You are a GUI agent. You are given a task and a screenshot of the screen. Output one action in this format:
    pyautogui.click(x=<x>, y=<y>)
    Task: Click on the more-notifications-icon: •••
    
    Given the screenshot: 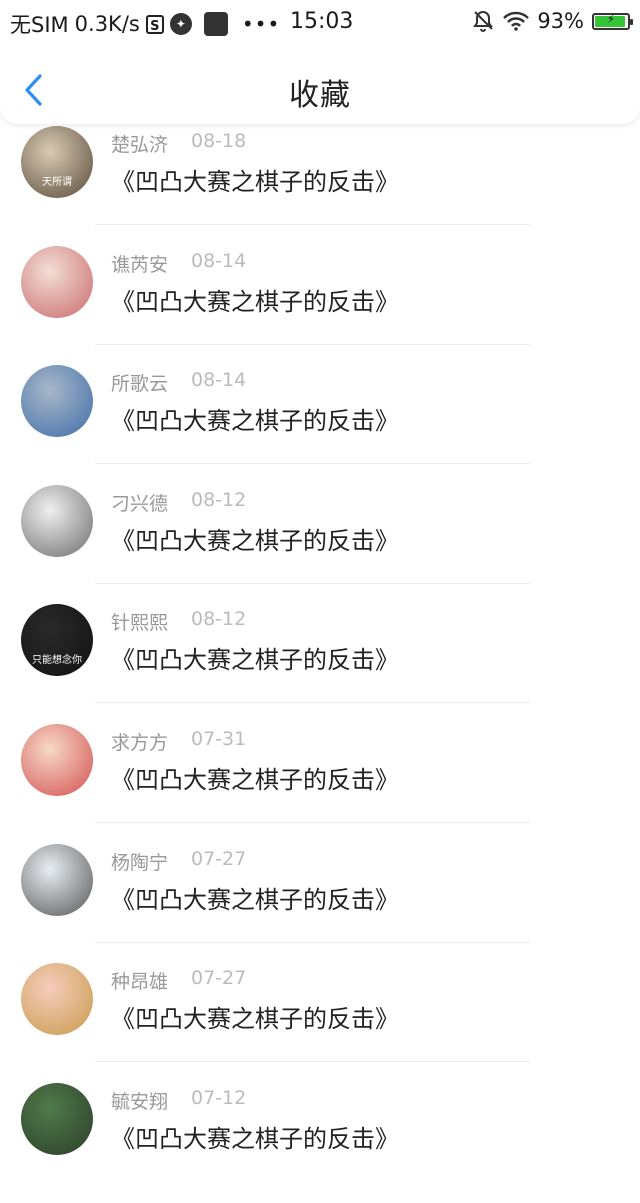 What is the action you would take?
    pyautogui.click(x=261, y=24)
    